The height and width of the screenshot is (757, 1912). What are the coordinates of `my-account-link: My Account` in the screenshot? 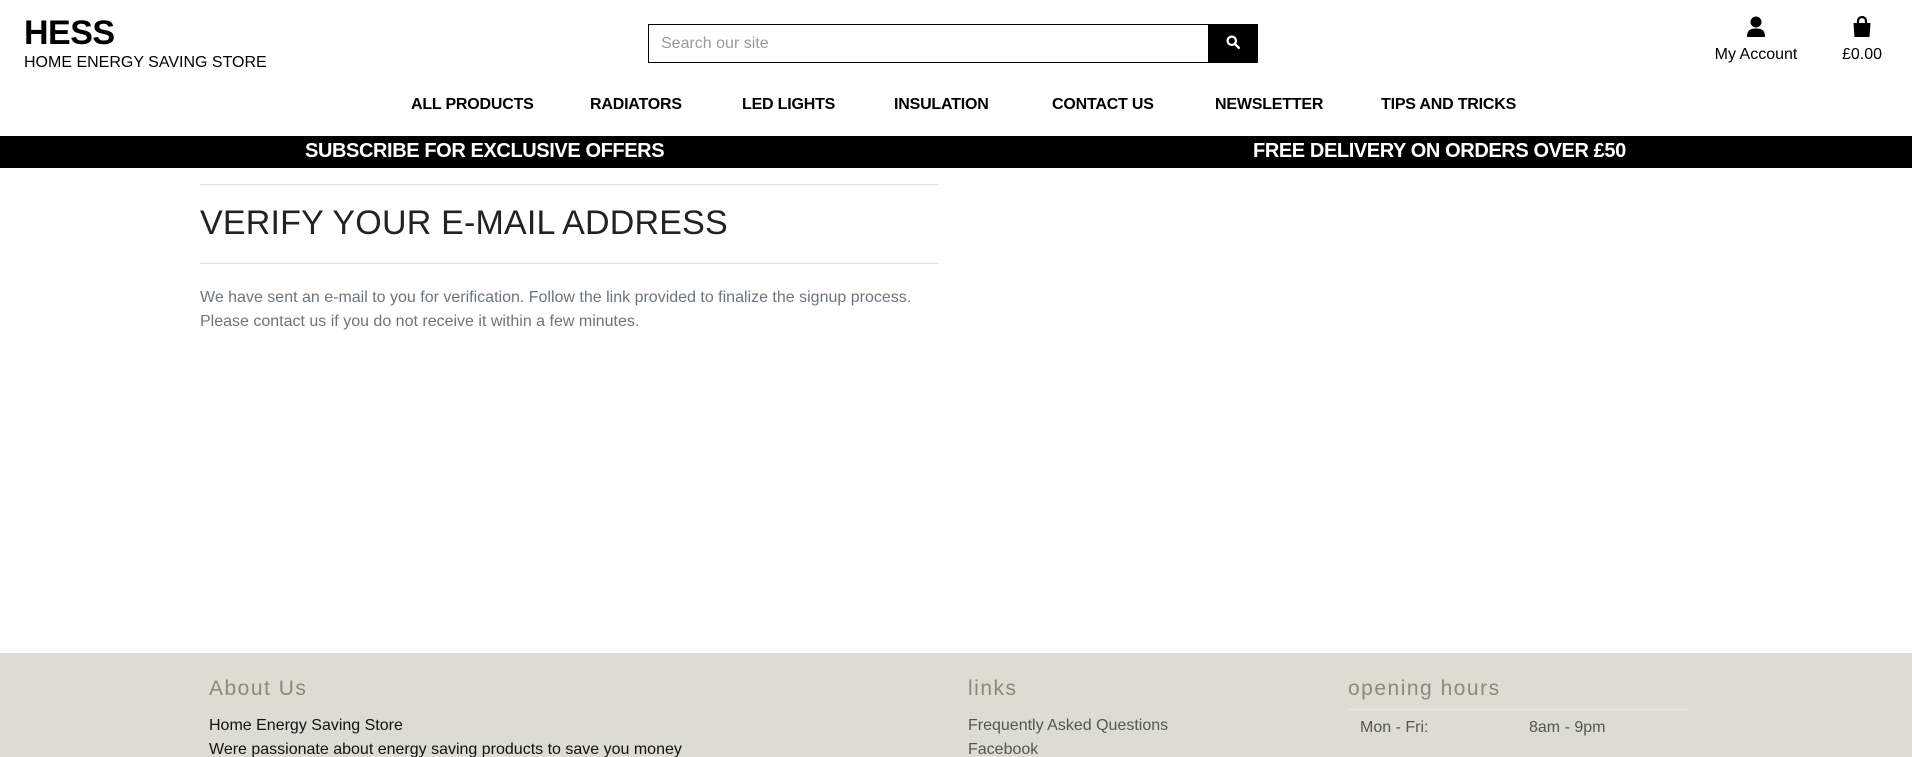 It's located at (1756, 40).